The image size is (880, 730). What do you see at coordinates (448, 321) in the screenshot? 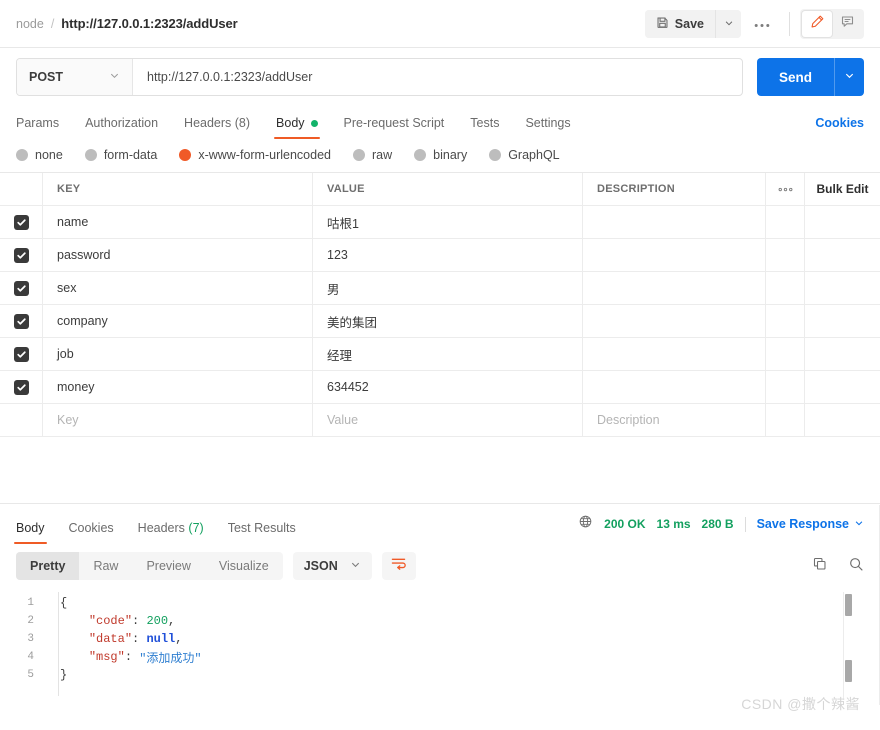
I see `row-value-cell: 美的集团` at bounding box center [448, 321].